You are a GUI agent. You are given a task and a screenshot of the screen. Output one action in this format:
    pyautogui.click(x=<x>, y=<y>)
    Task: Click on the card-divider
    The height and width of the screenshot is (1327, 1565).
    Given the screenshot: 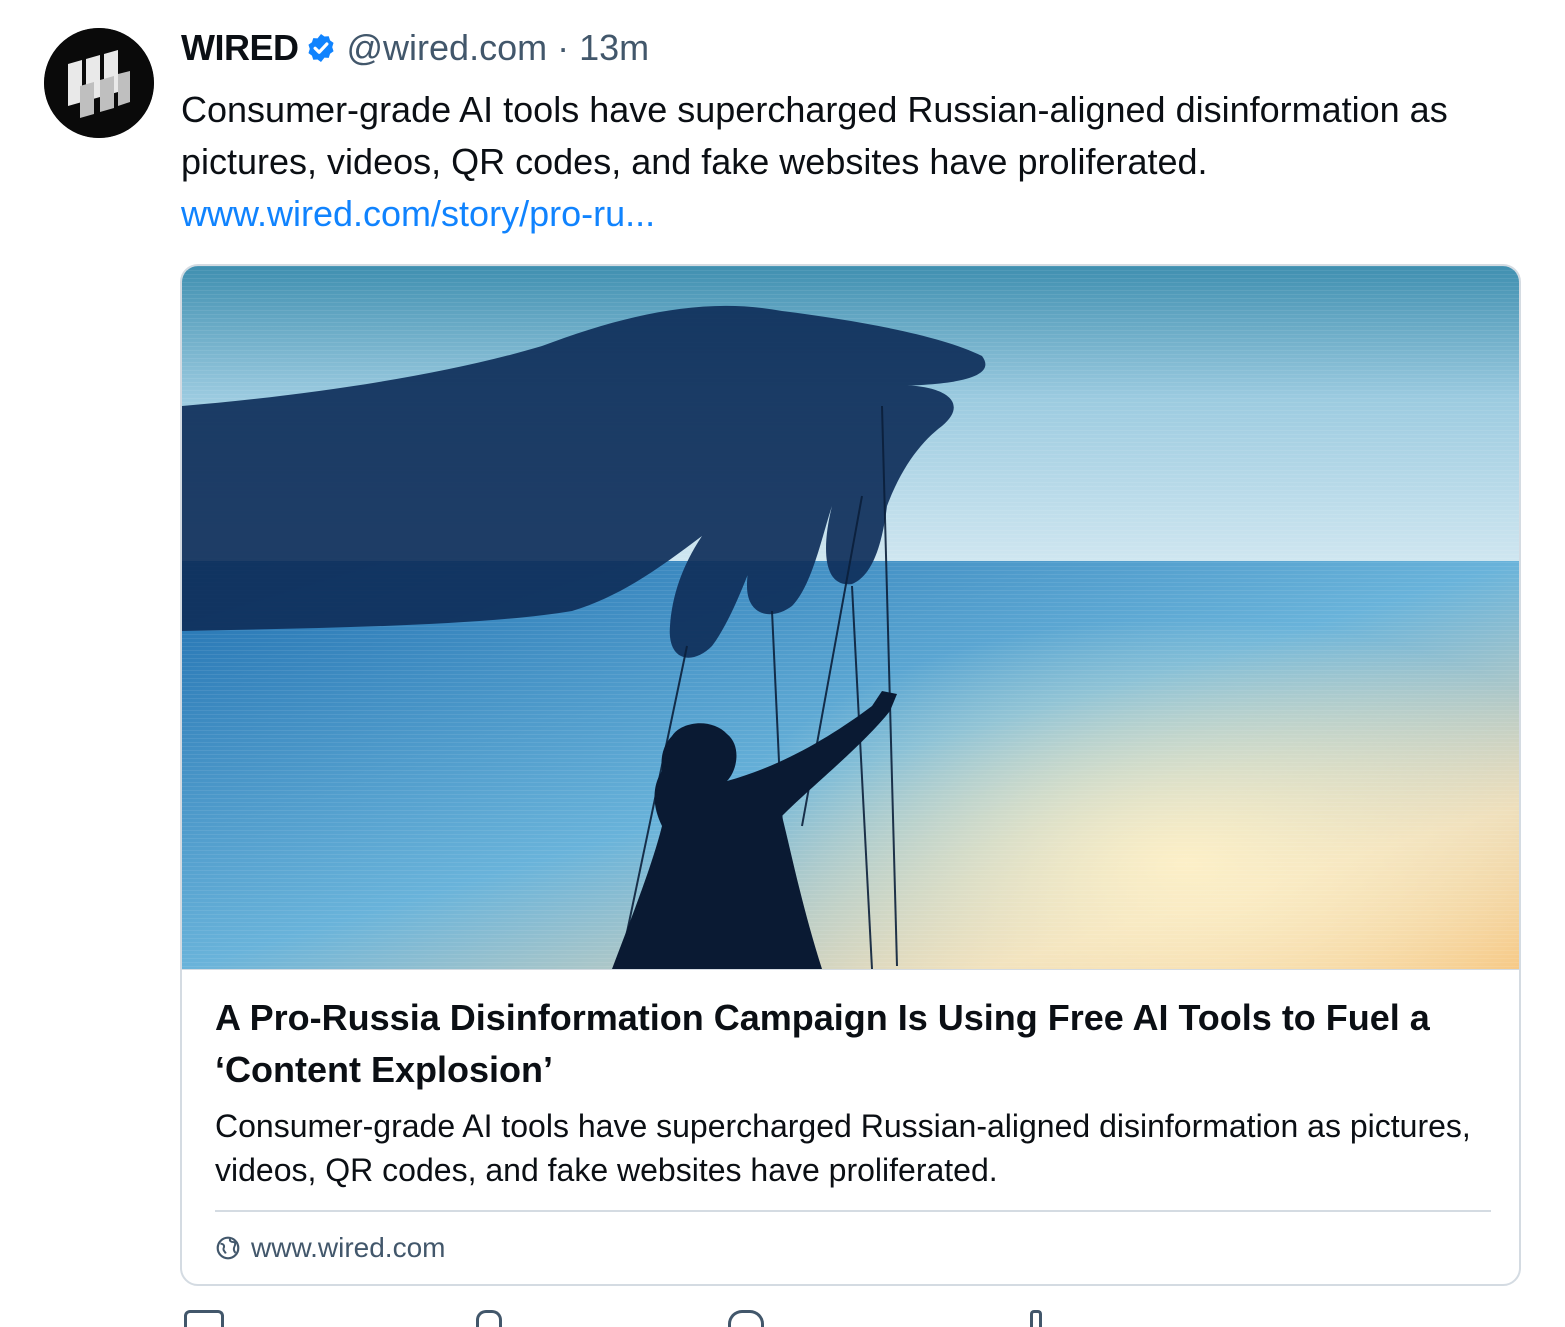 What is the action you would take?
    pyautogui.click(x=853, y=1211)
    